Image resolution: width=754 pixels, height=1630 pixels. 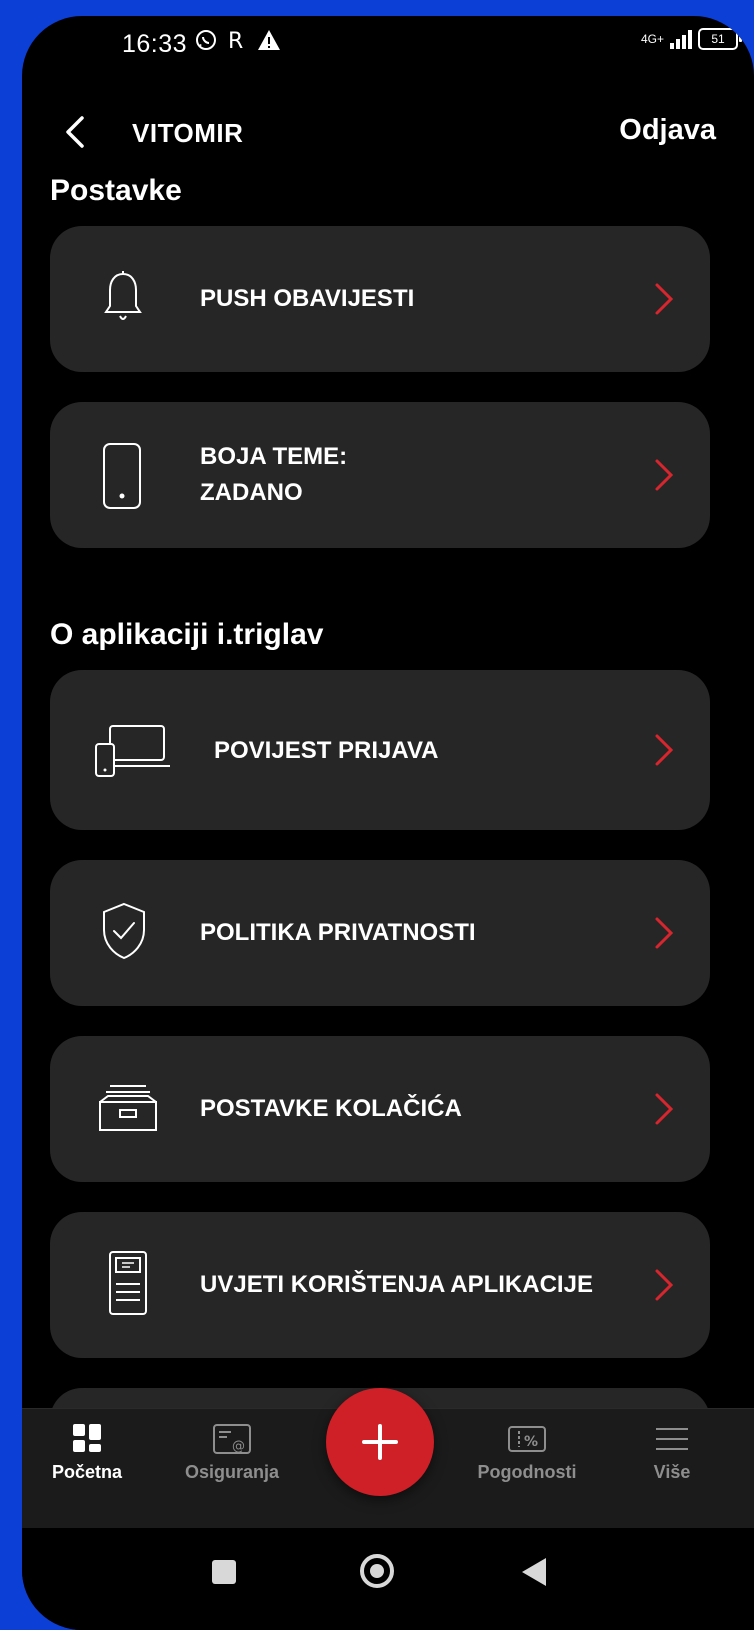 I want to click on status-right: 4G+ 51, so click(x=691, y=39).